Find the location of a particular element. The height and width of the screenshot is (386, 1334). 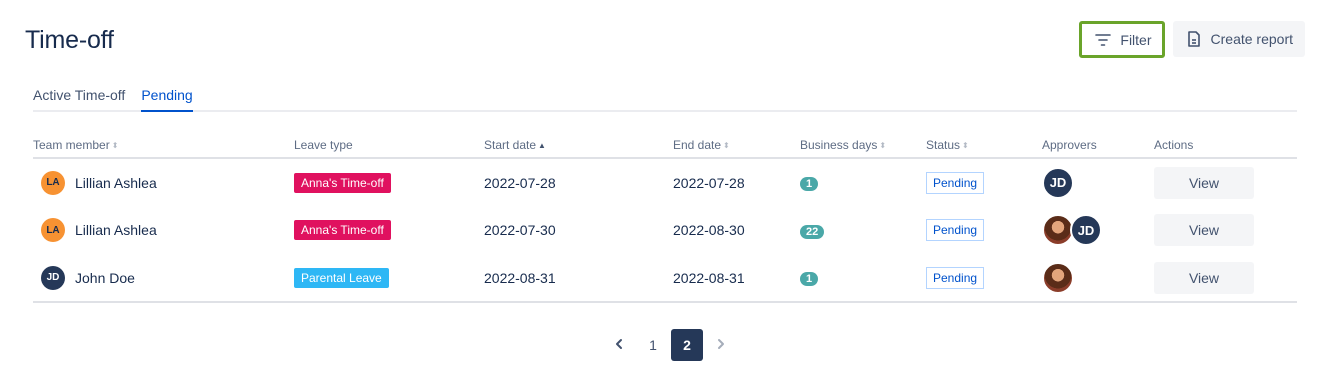

page-button-1: 1 is located at coordinates (653, 345).